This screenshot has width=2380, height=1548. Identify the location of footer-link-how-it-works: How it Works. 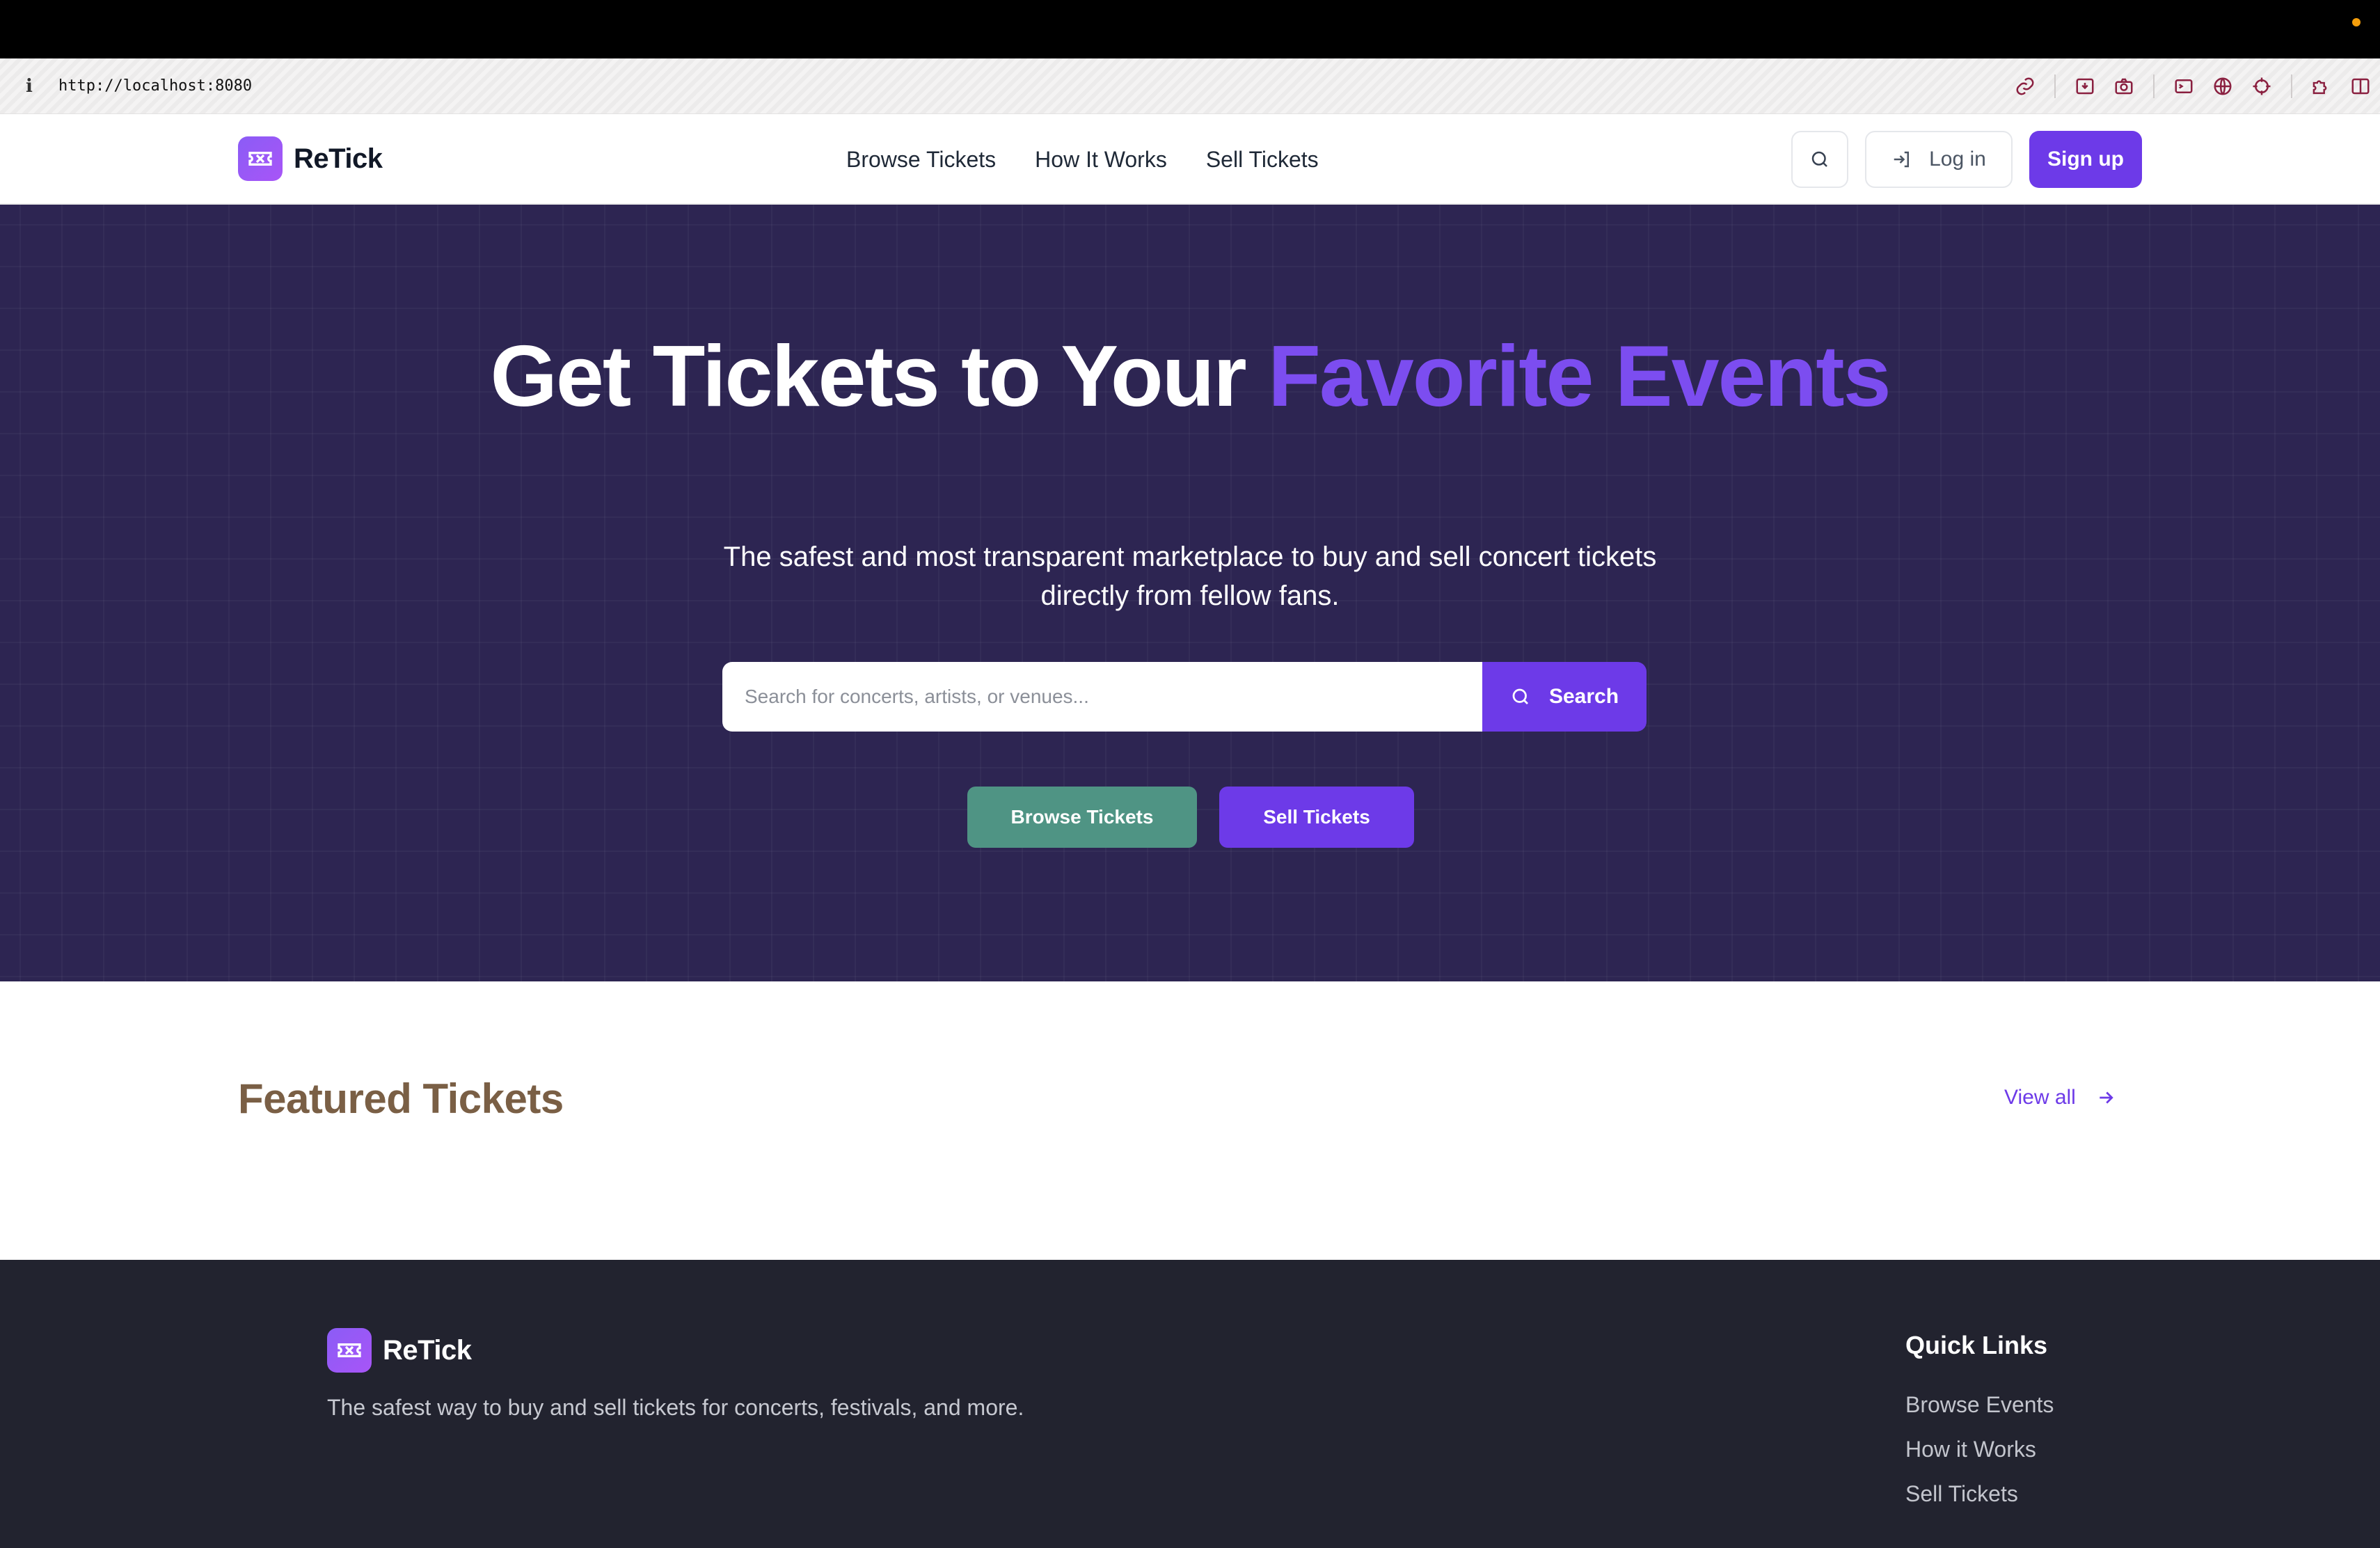
(1980, 1456).